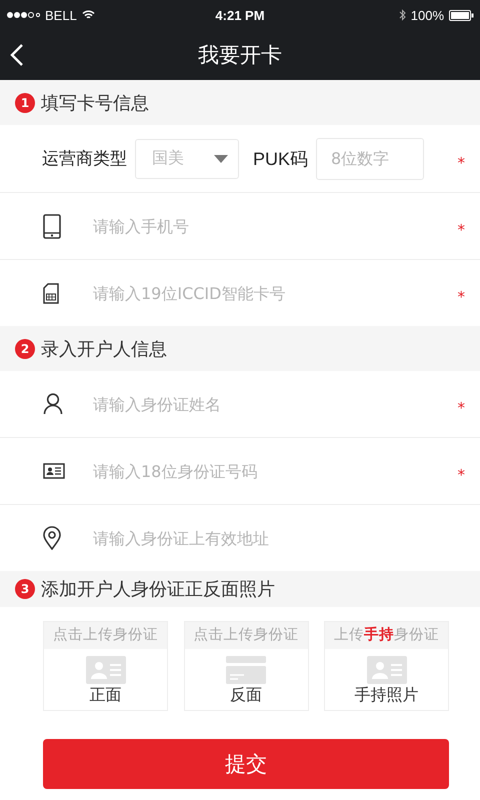 Image resolution: width=480 pixels, height=800 pixels. Describe the element at coordinates (52, 226) in the screenshot. I see `phone-icon` at that location.